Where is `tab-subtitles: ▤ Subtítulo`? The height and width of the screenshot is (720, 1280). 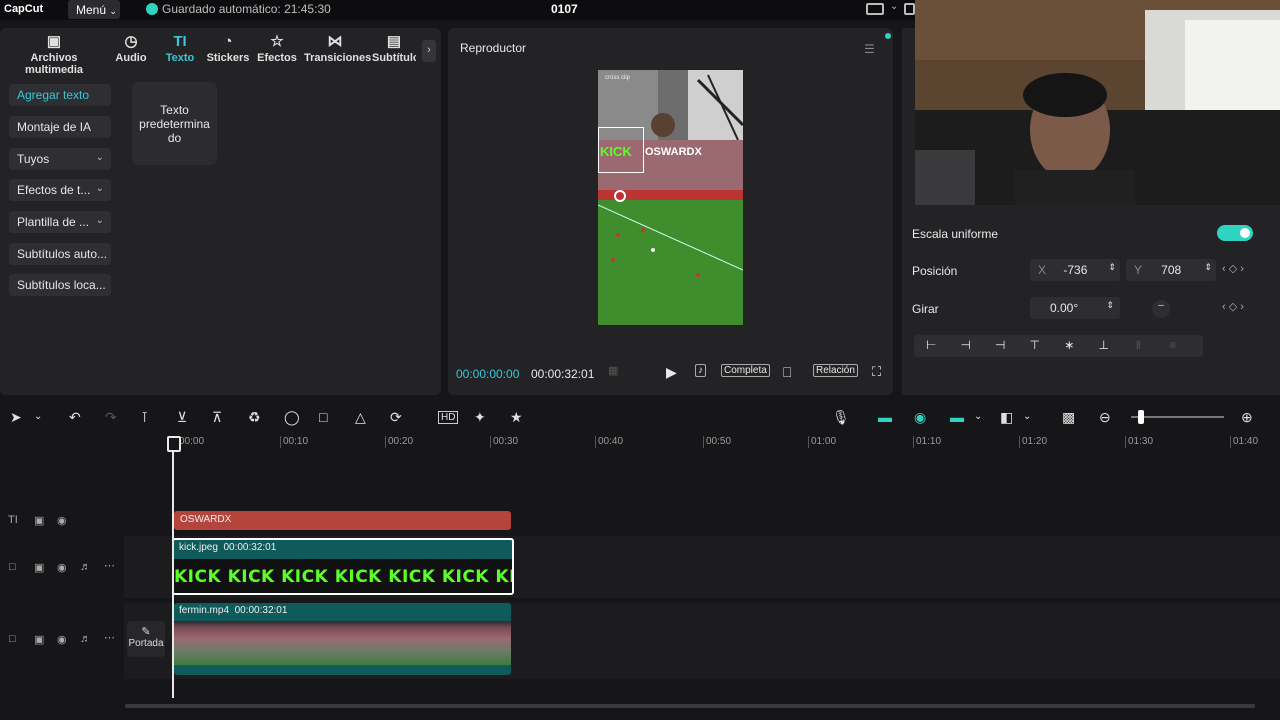
tab-subtitles: ▤ Subtítulo is located at coordinates (394, 52).